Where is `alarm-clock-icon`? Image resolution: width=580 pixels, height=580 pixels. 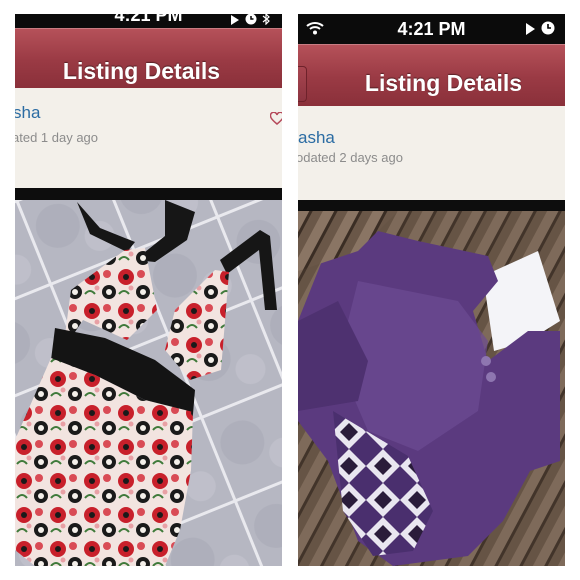 alarm-clock-icon is located at coordinates (548, 30).